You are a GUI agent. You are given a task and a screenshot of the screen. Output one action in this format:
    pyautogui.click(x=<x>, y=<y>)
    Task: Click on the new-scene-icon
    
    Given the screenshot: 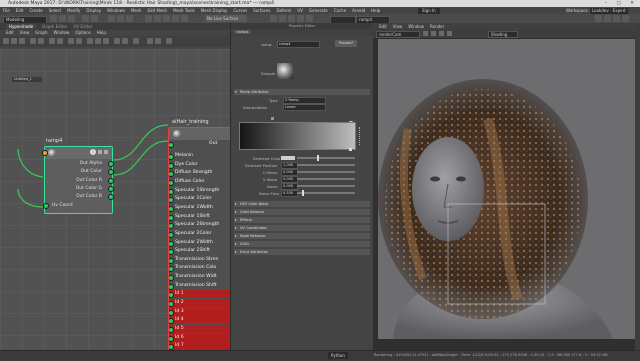 What is the action you would take?
    pyautogui.click(x=53, y=18)
    